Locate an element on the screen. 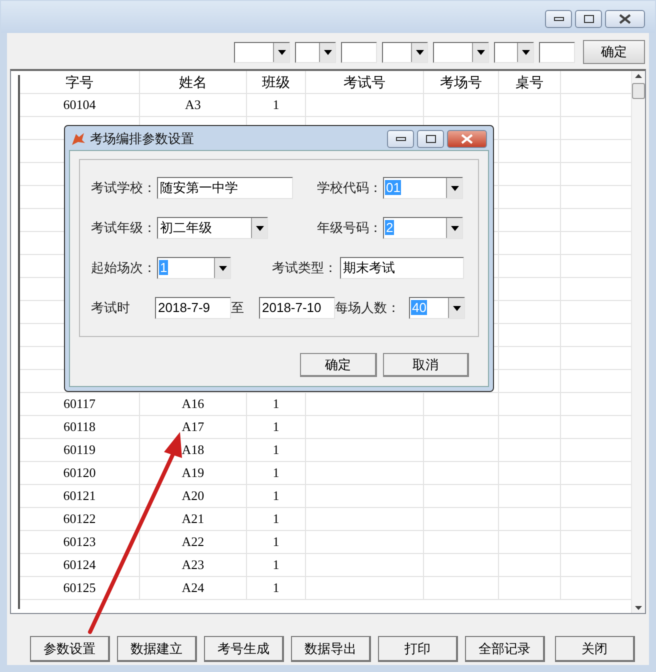 Image resolution: width=656 pixels, height=672 pixels. action-button: 全部记录 is located at coordinates (505, 649).